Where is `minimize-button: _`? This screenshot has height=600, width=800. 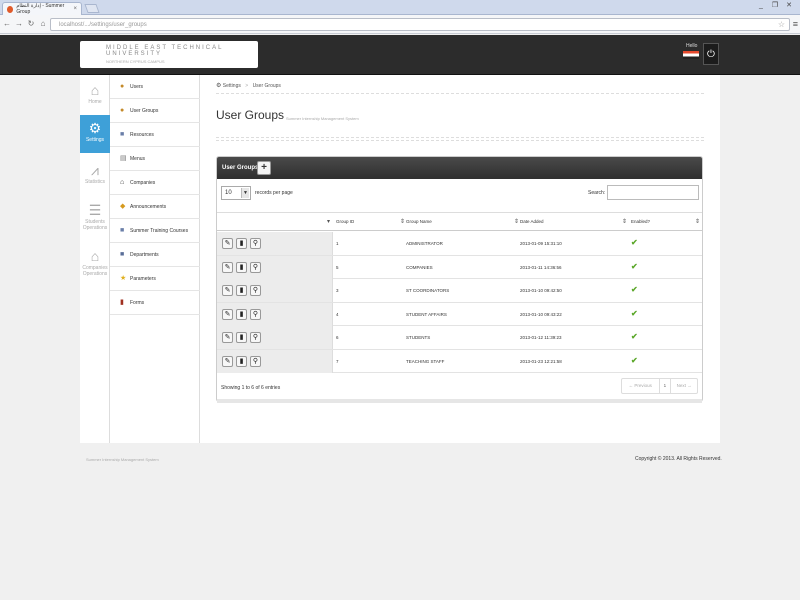
minimize-button: _ is located at coordinates (761, 6).